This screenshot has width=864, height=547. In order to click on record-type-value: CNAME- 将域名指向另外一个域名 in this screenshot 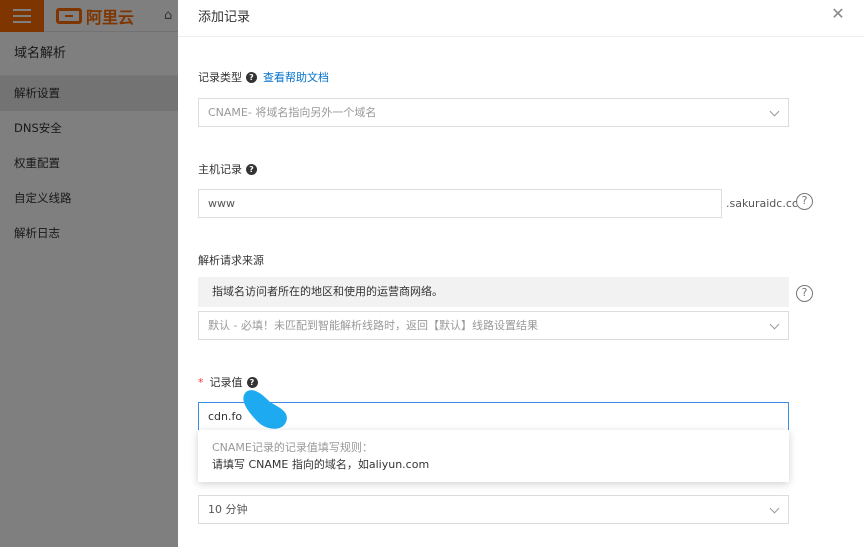, I will do `click(292, 112)`.